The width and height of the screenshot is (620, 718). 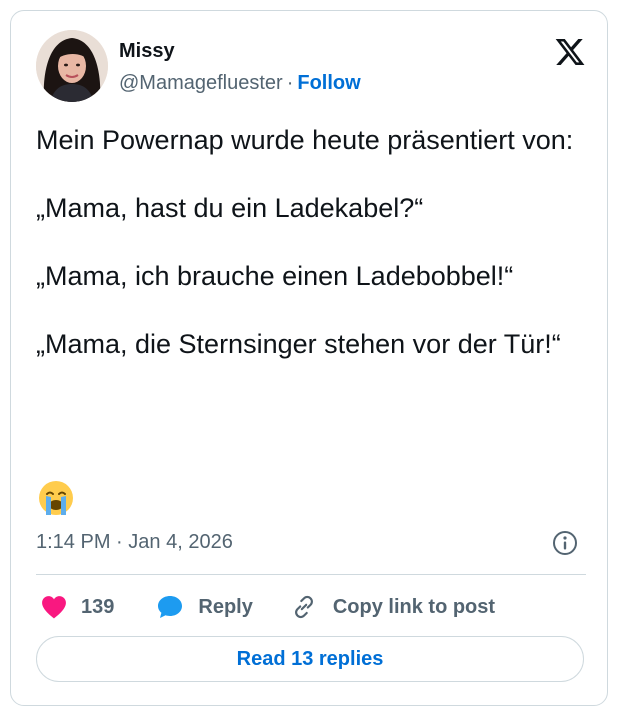 I want to click on tweet-header: Missy @Mamagefluester · Follow, so click(x=311, y=68).